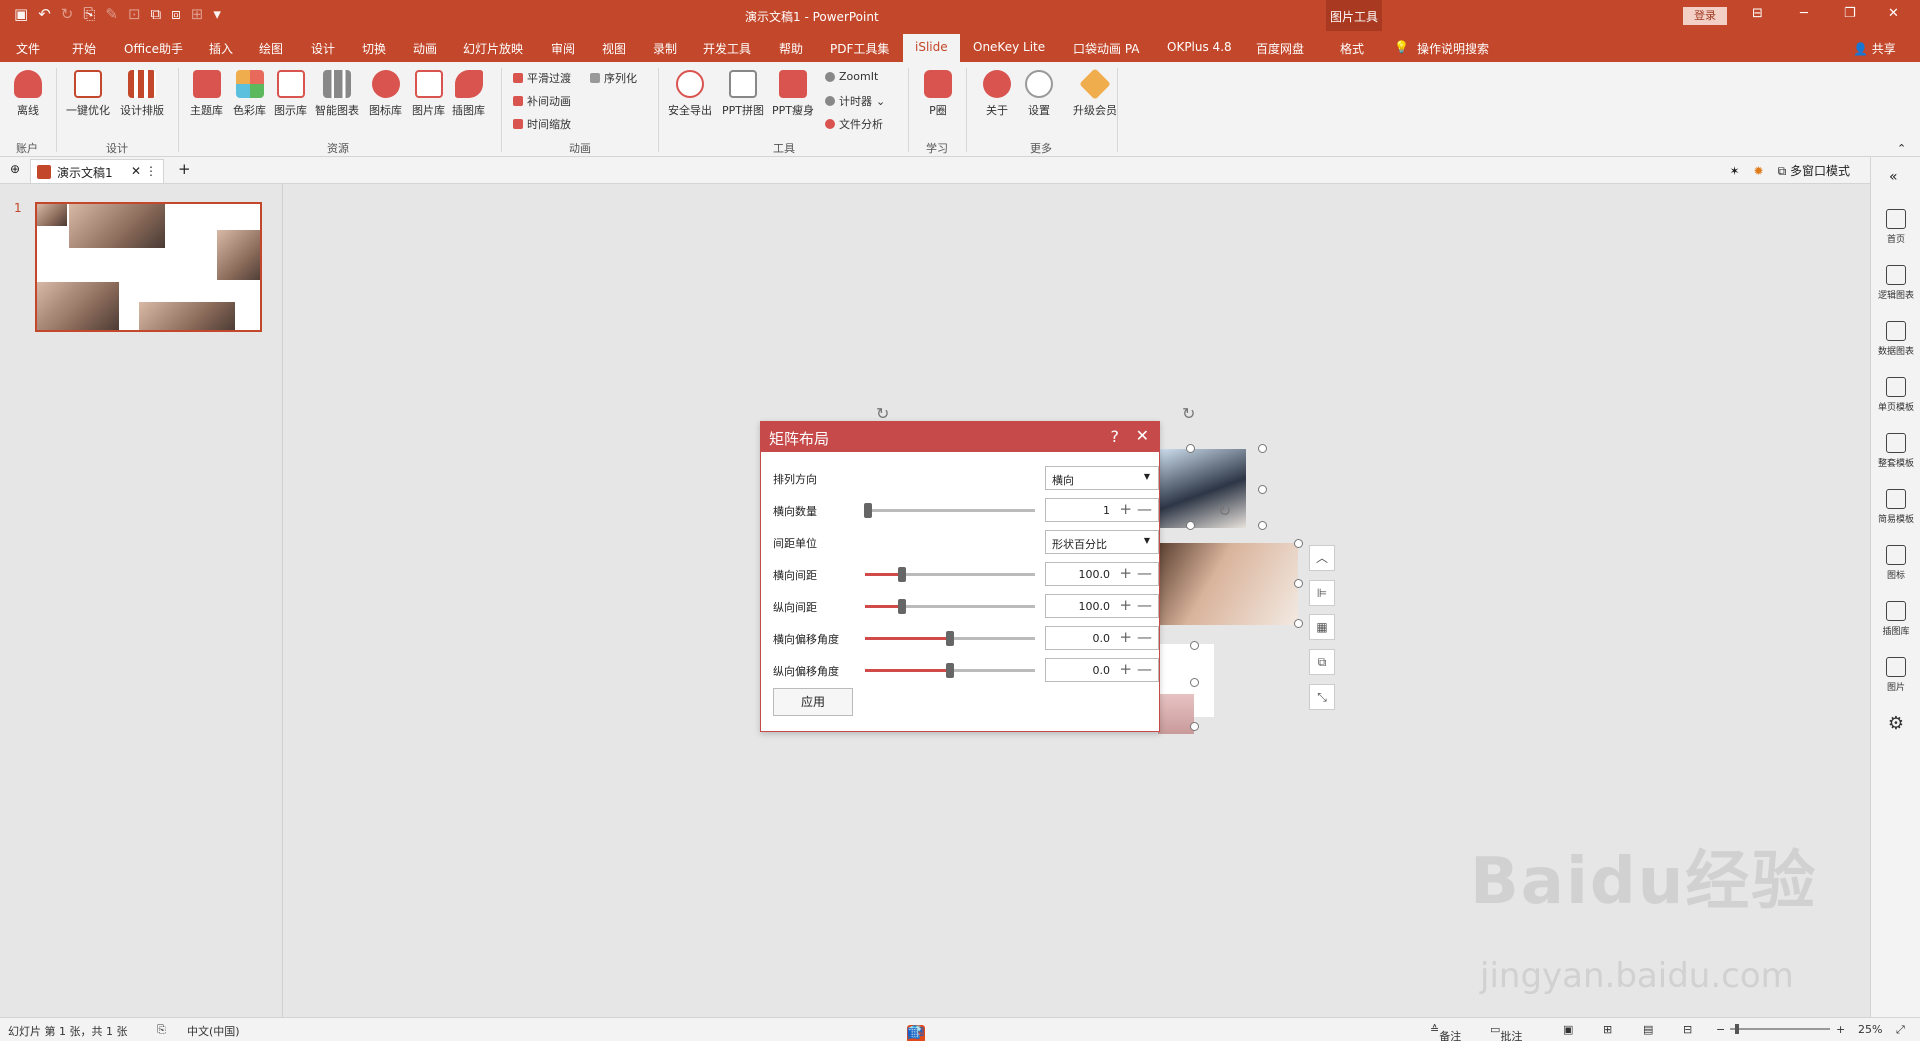 This screenshot has height=1041, width=1920. What do you see at coordinates (912, 1032) in the screenshot?
I see `toolbox-icon: ▦` at bounding box center [912, 1032].